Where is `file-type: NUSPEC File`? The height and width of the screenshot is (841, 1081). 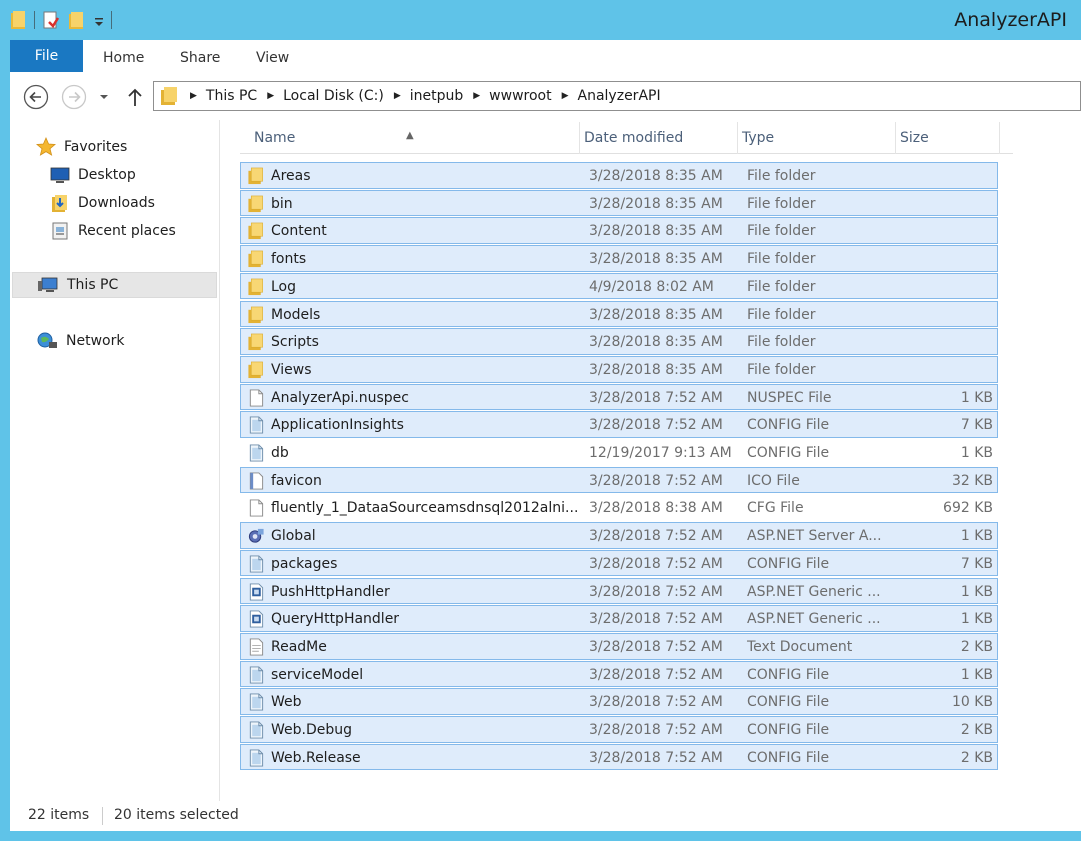 file-type: NUSPEC File is located at coordinates (789, 397).